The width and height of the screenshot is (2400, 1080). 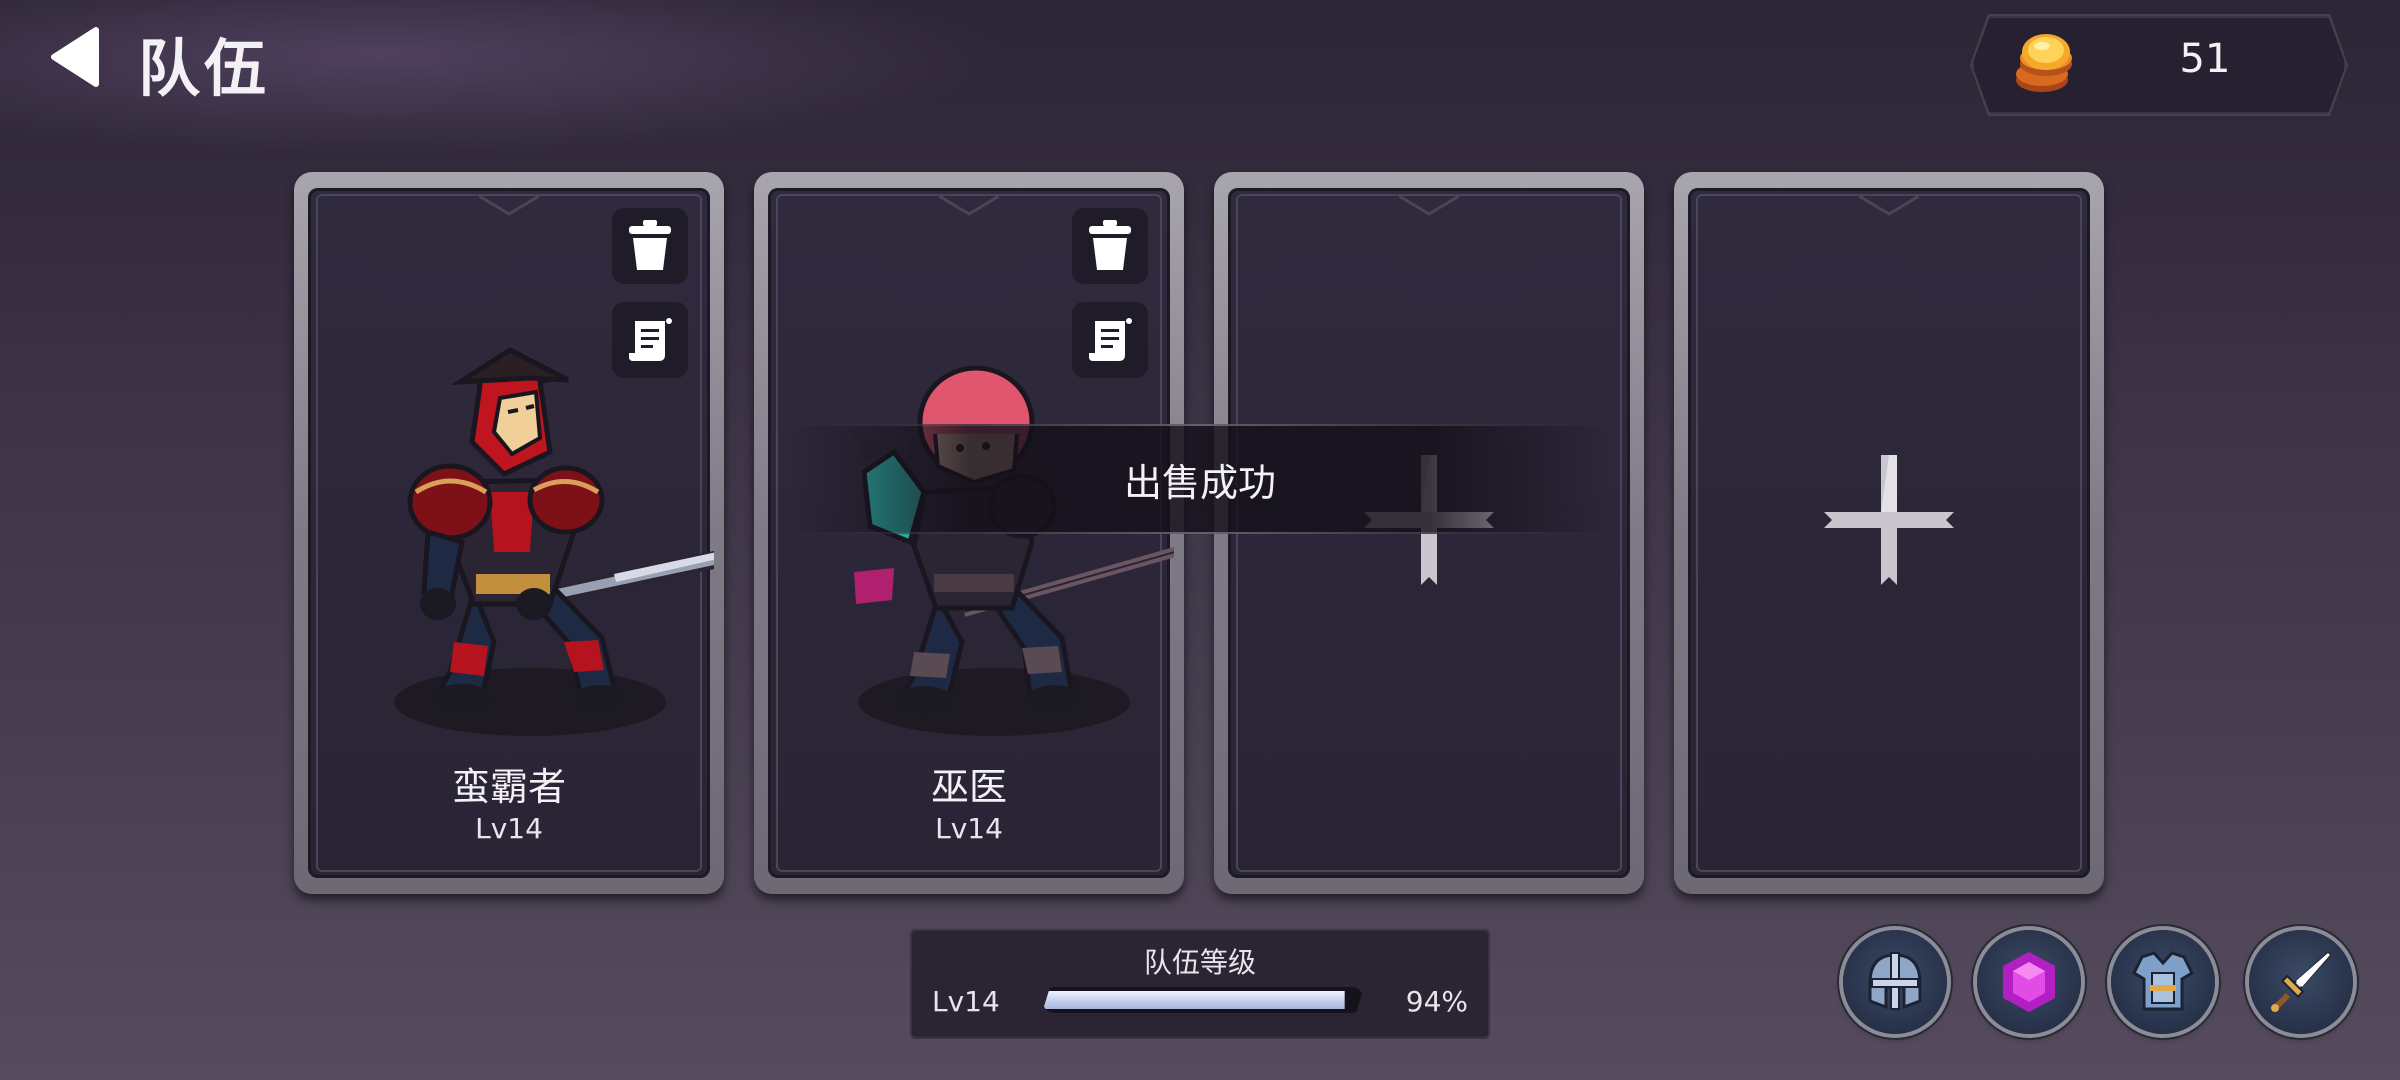 I want to click on page-title: 队伍, so click(x=204, y=68).